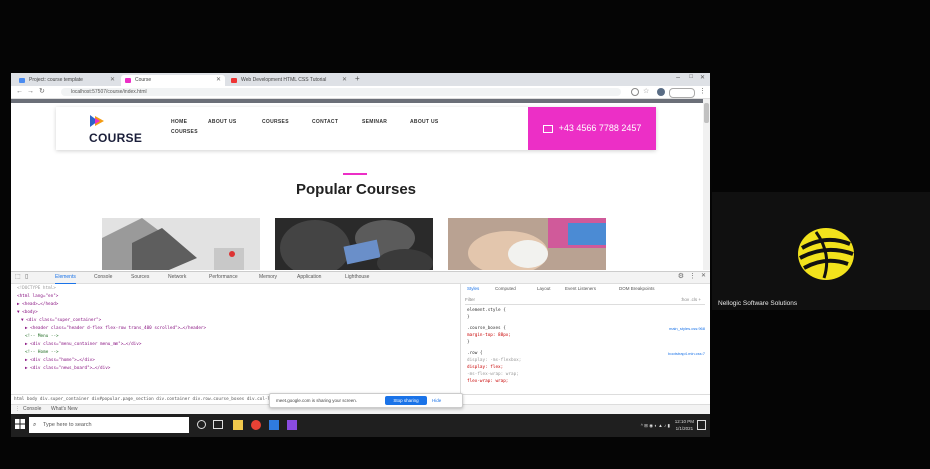  What do you see at coordinates (292, 425) in the screenshot?
I see `vscode-icon` at bounding box center [292, 425].